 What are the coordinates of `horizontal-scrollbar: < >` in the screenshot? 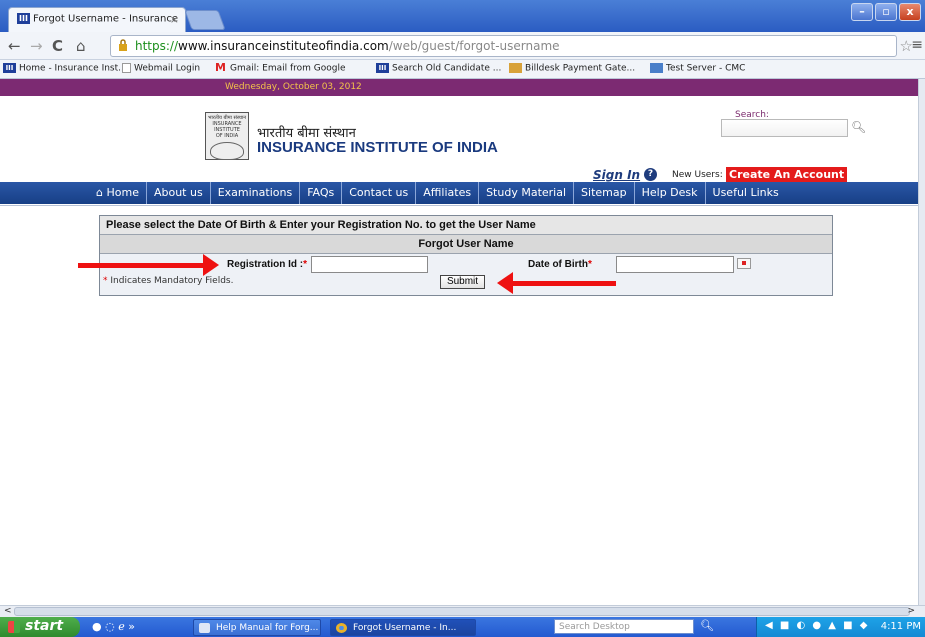 It's located at (462, 611).